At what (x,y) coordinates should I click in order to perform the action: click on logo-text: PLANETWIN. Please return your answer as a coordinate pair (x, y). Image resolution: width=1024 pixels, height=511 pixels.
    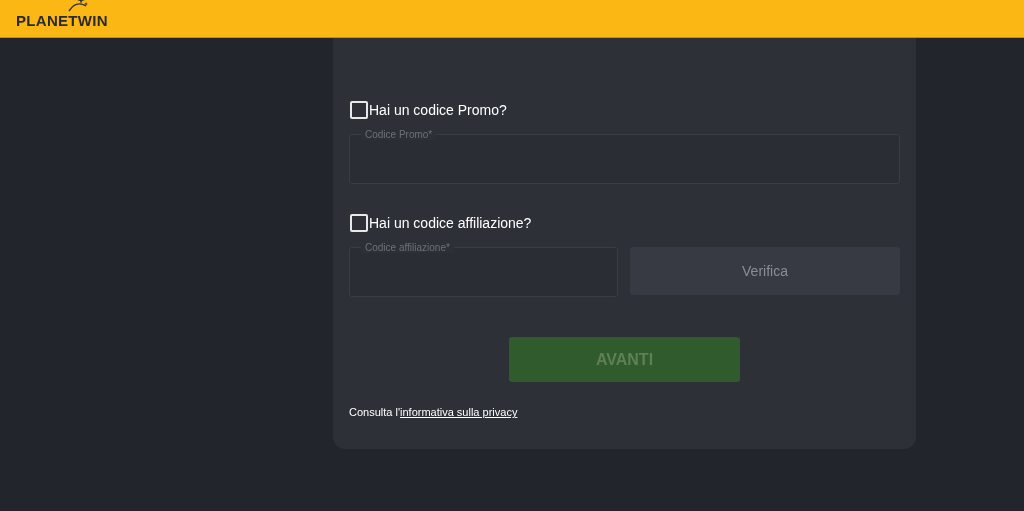
    Looking at the image, I should click on (62, 20).